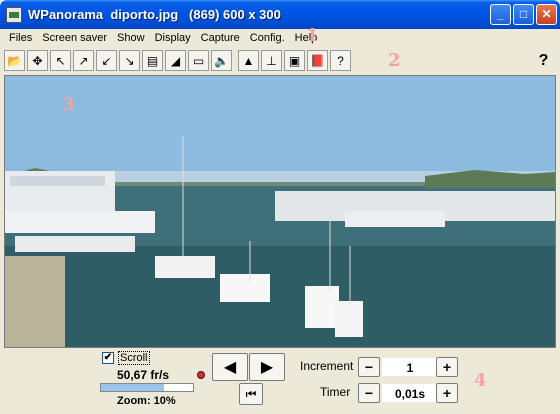 This screenshot has width=560, height=414. What do you see at coordinates (340, 60) in the screenshot?
I see `help-book-icon: ?` at bounding box center [340, 60].